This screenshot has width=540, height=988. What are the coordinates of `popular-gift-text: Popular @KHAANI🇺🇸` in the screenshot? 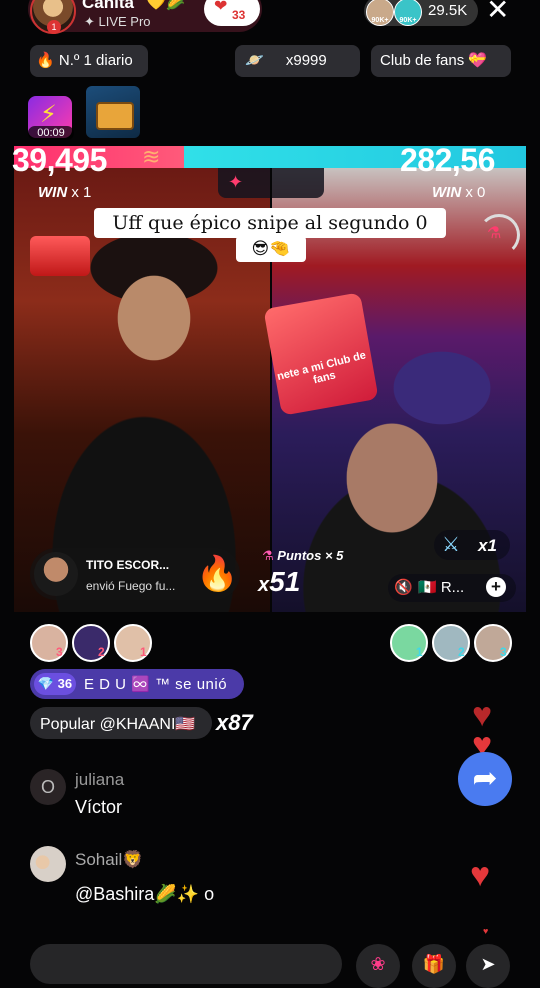 It's located at (118, 724).